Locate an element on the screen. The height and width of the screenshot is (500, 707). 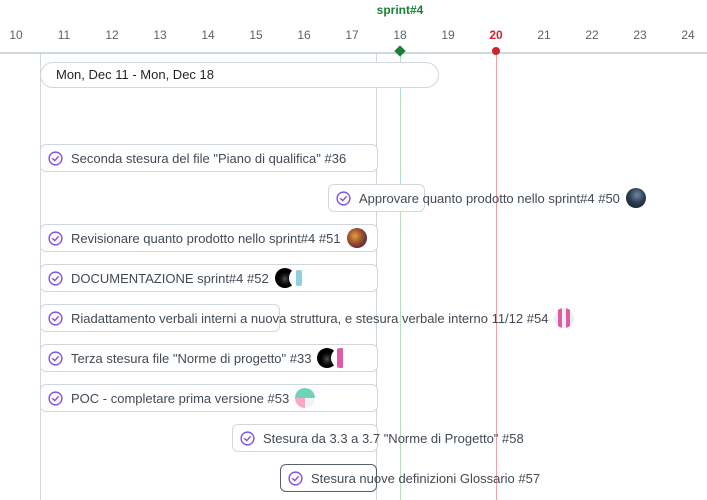
item-title: POC - completare prima versione #53 is located at coordinates (180, 398).